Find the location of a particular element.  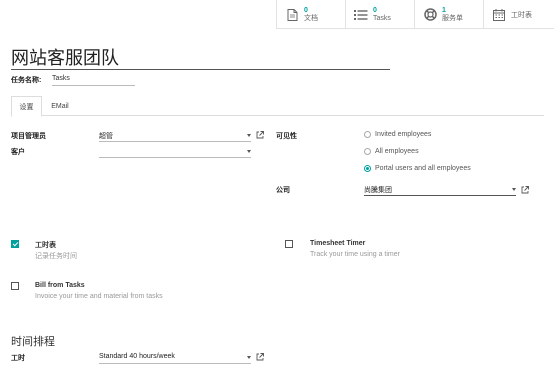

timesheet-description: 记录任务时间 is located at coordinates (56, 256).